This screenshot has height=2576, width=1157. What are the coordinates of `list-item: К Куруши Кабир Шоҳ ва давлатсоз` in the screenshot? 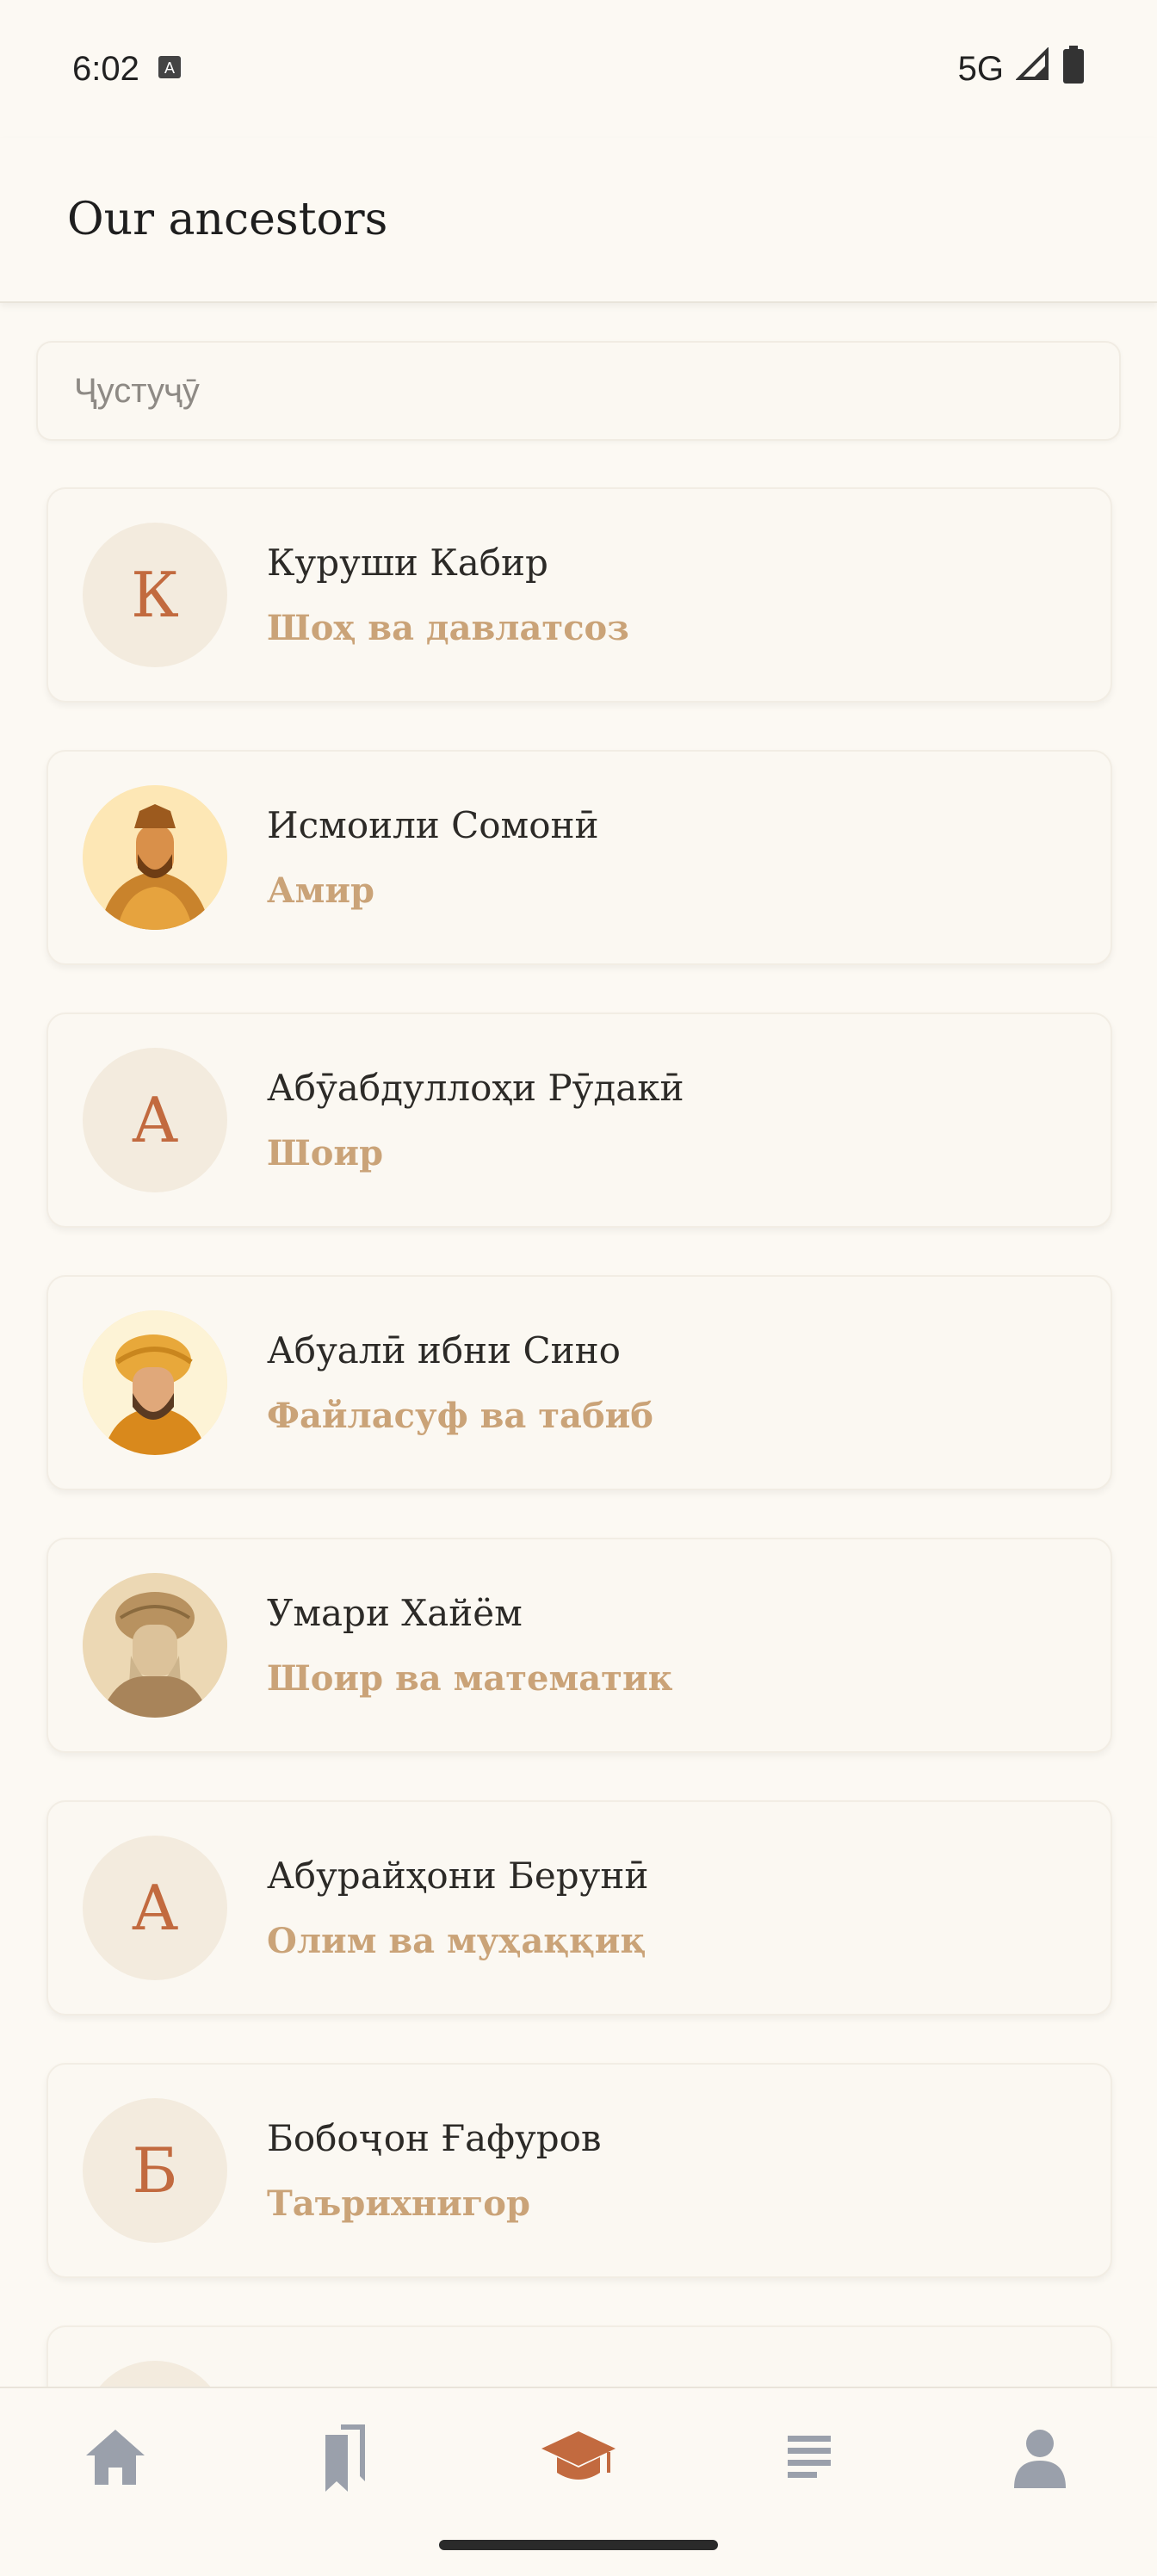 It's located at (579, 595).